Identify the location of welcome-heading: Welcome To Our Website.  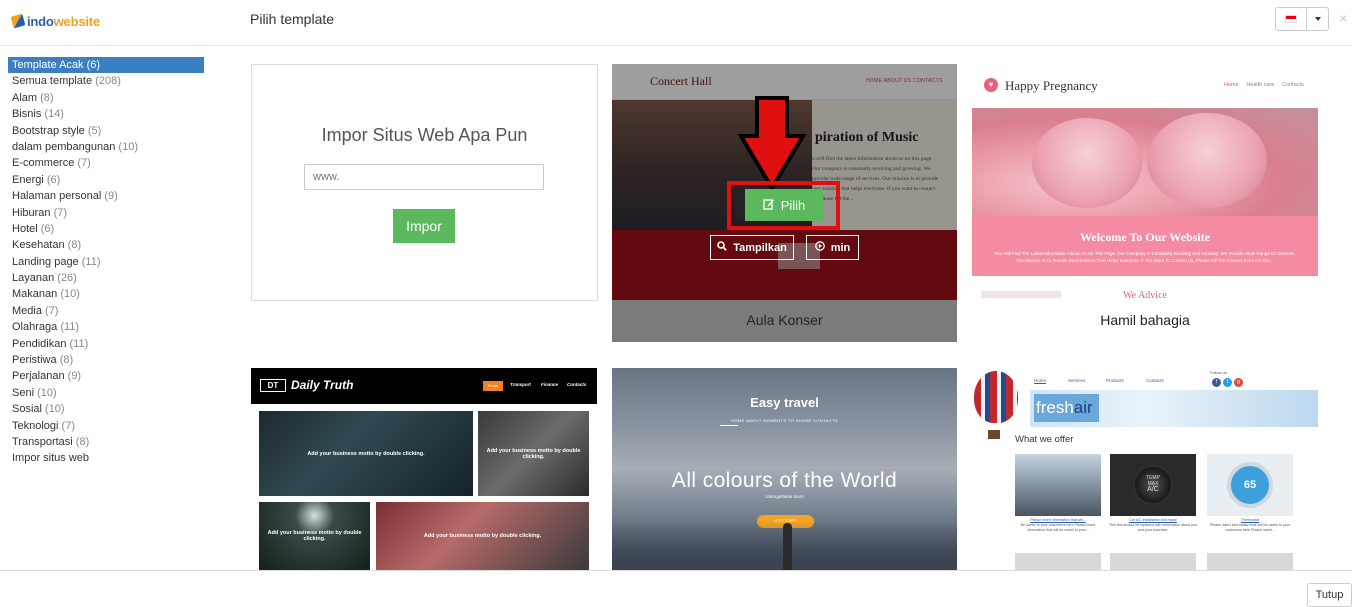
(1145, 237).